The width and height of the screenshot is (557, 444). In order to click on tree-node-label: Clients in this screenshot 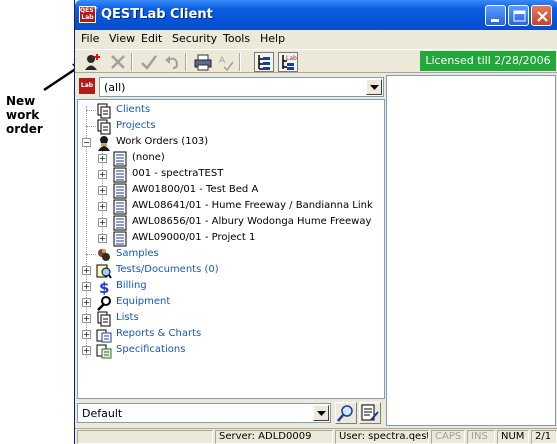, I will do `click(133, 109)`.